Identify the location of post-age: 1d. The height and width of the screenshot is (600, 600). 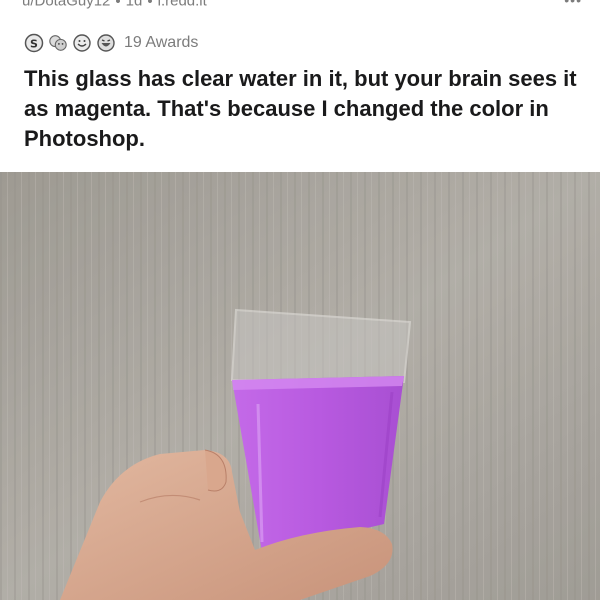
(134, 5).